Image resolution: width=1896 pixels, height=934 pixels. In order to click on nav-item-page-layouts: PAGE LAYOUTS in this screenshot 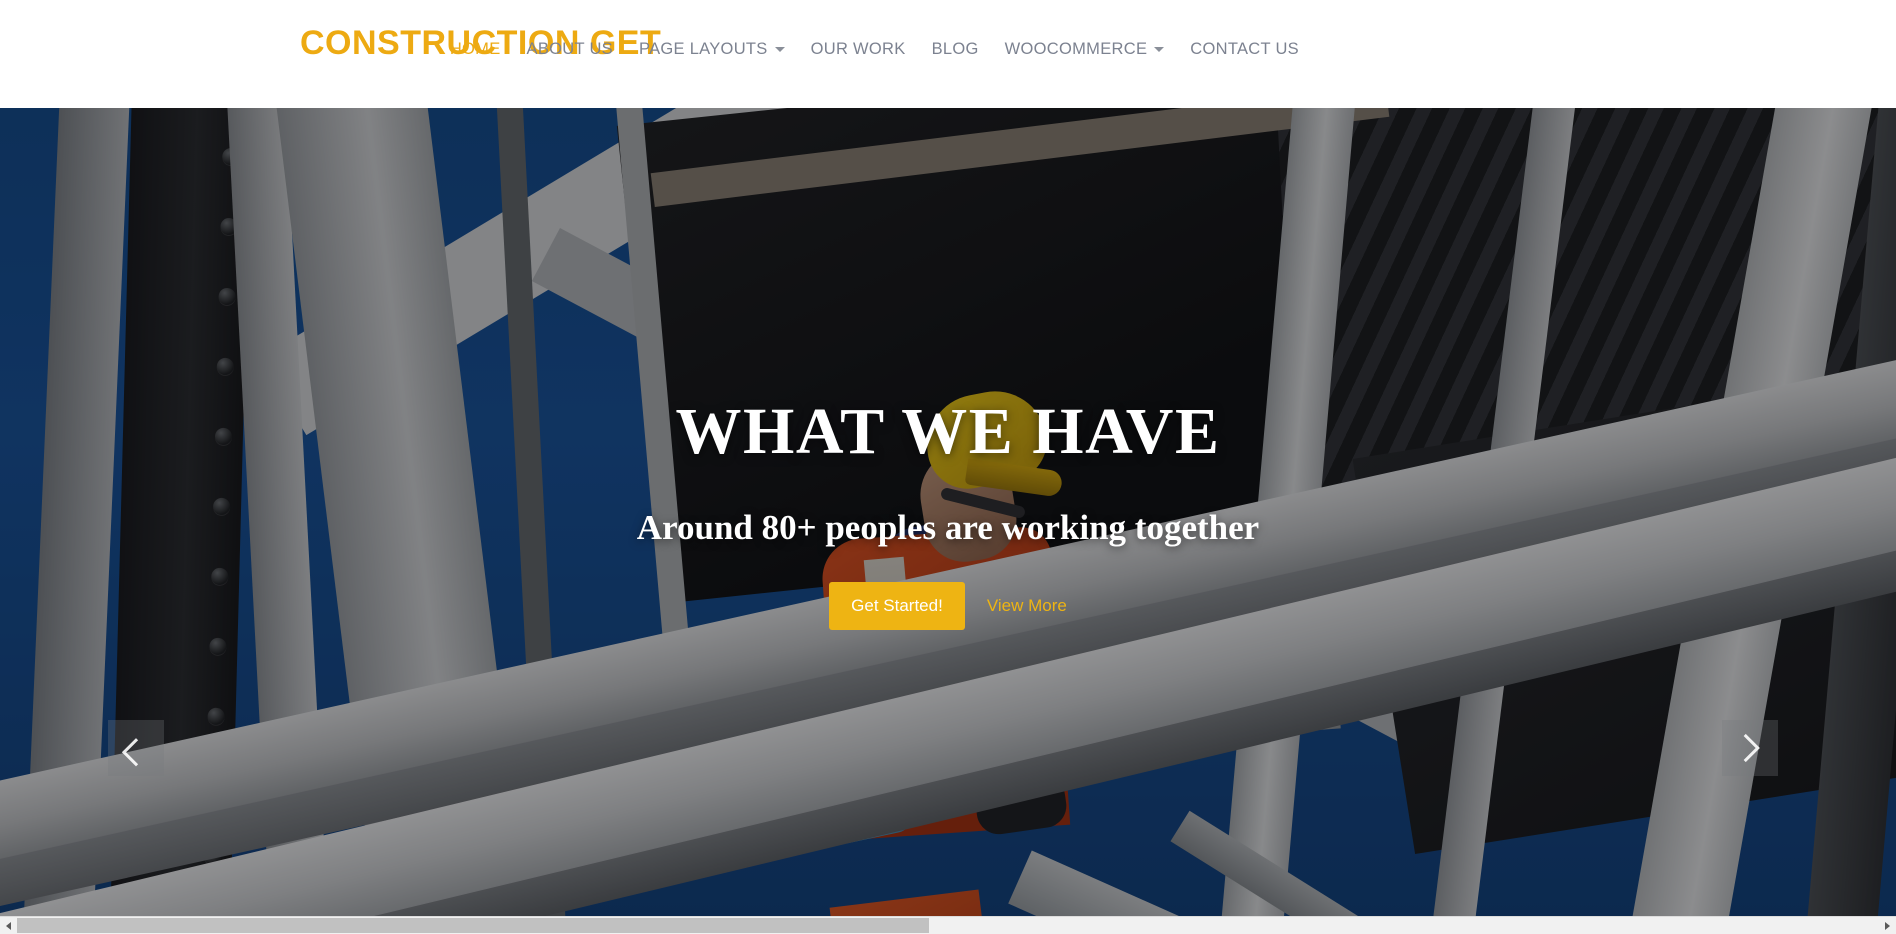, I will do `click(712, 49)`.